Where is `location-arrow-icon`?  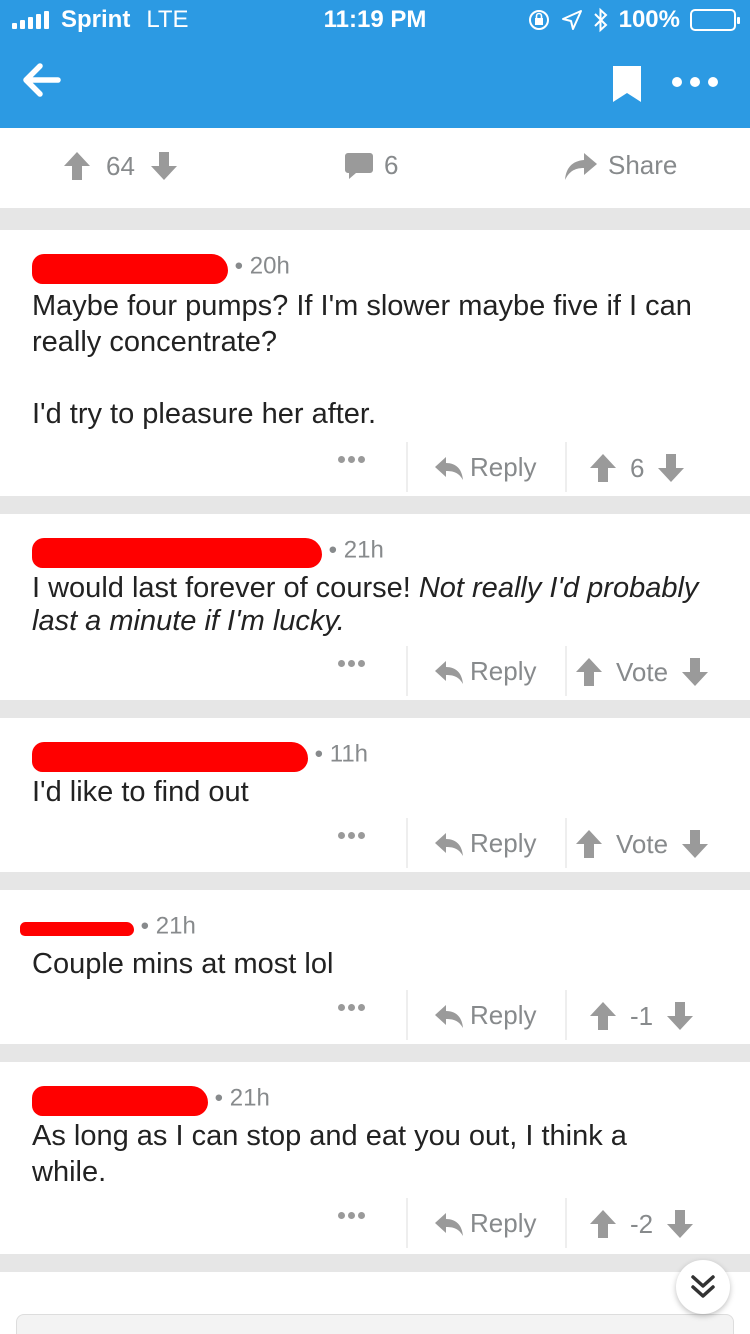
location-arrow-icon is located at coordinates (571, 20).